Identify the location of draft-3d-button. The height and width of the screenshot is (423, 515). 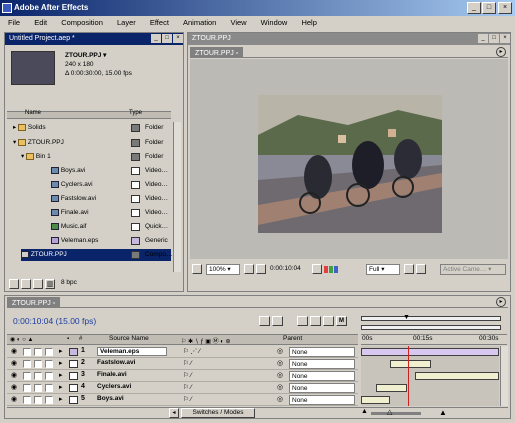
(302, 321).